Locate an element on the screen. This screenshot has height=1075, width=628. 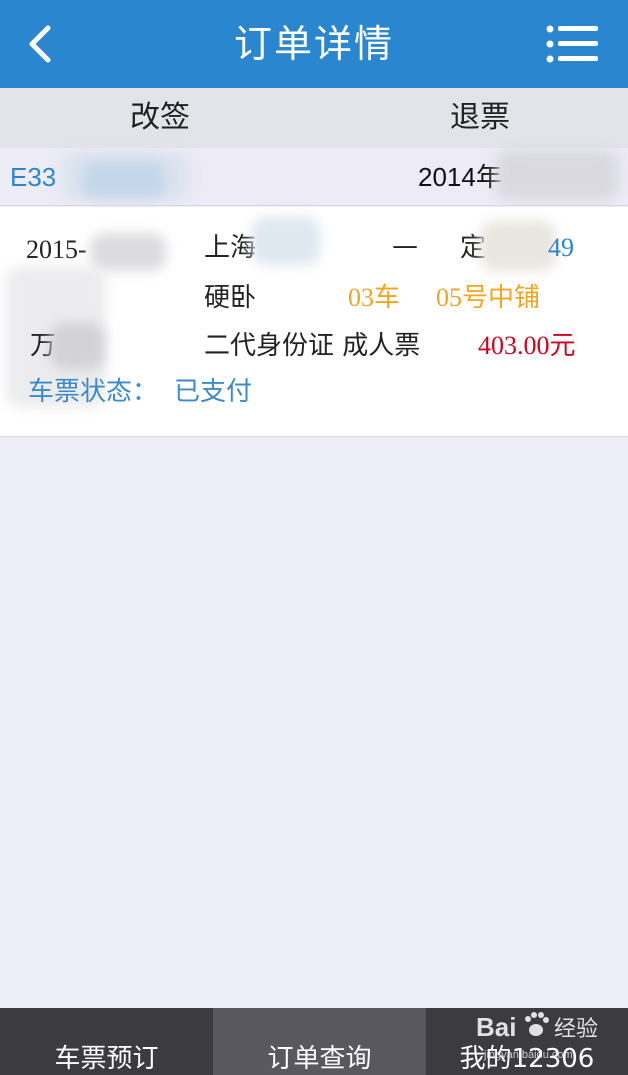
baidu-jingyan-watermark: Bai 经验 jingyan.baidu.com is located at coordinates (537, 1036).